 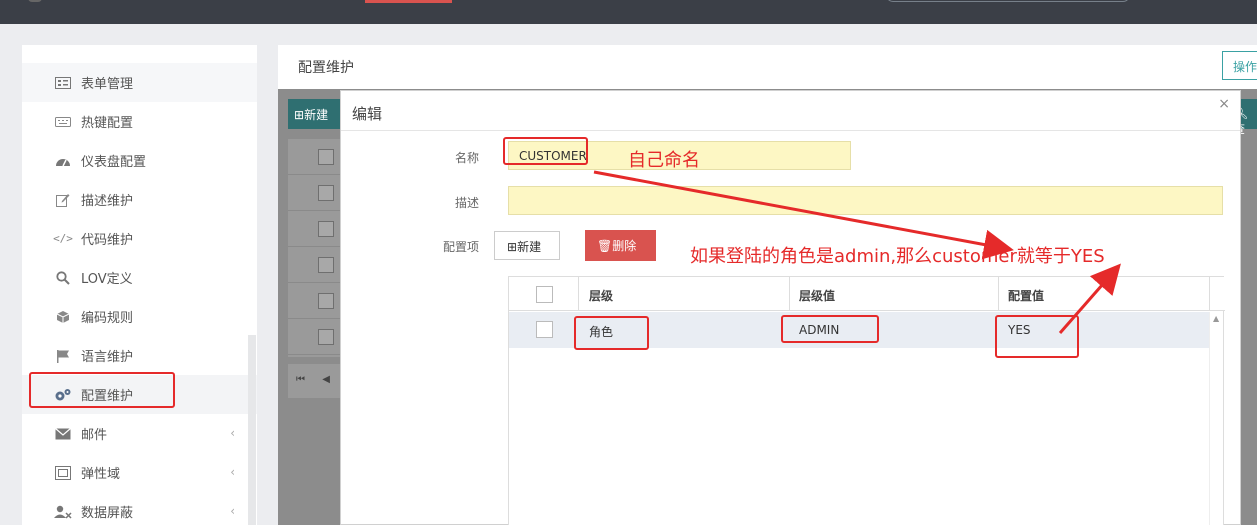 I want to click on arrow-name-to-note, so click(x=803, y=215).